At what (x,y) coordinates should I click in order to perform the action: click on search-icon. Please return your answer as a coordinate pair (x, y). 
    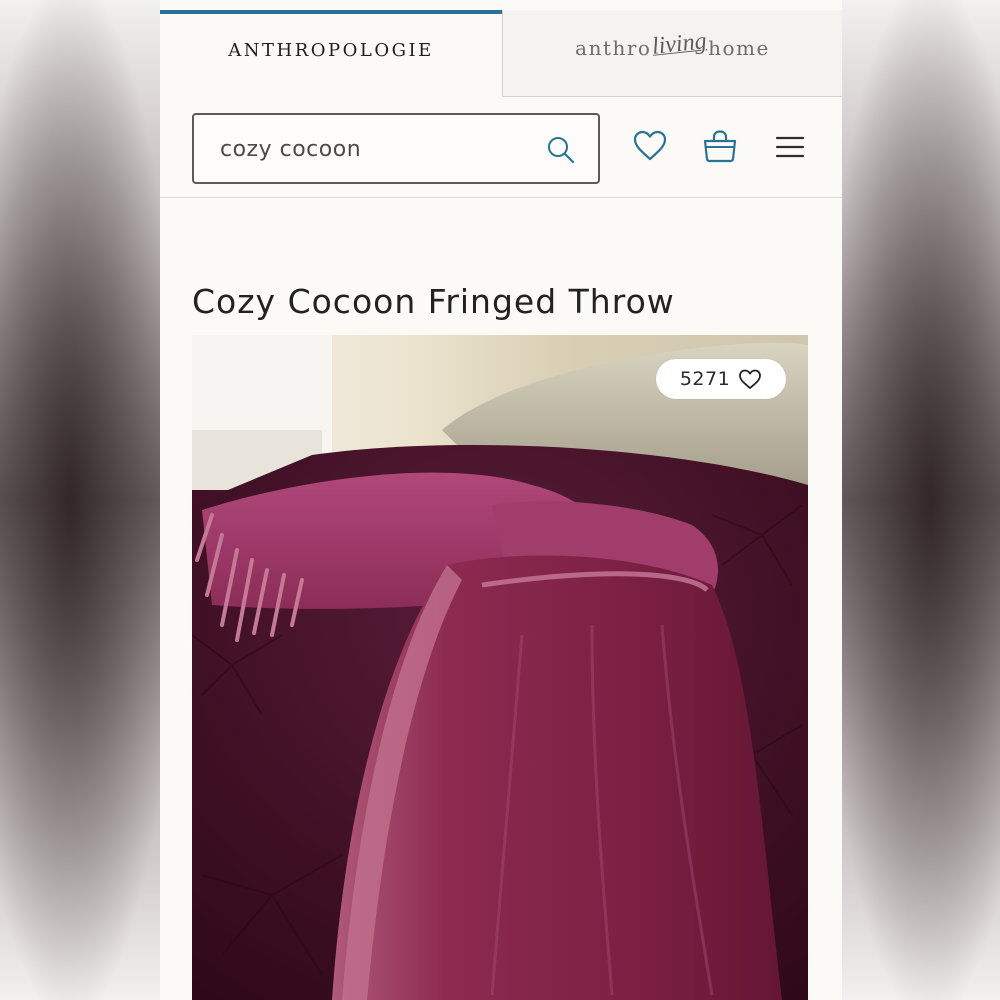
    Looking at the image, I should click on (561, 150).